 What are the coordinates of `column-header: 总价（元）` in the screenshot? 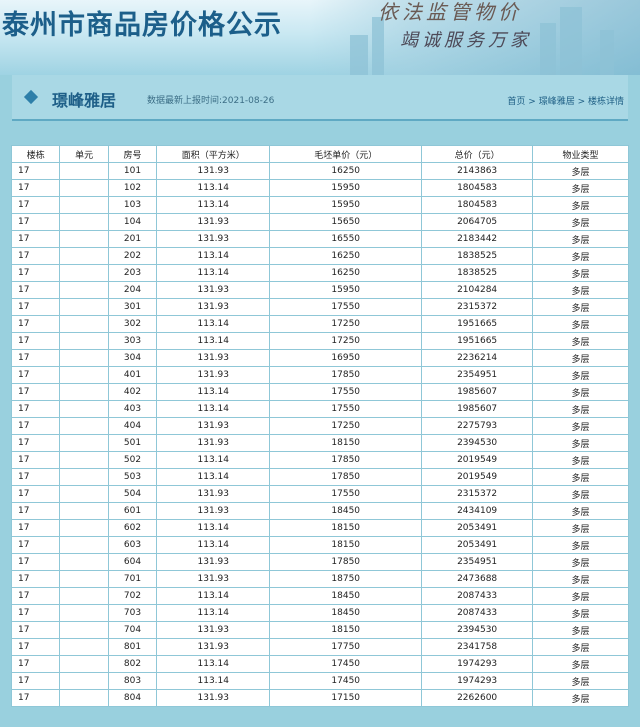 It's located at (477, 154).